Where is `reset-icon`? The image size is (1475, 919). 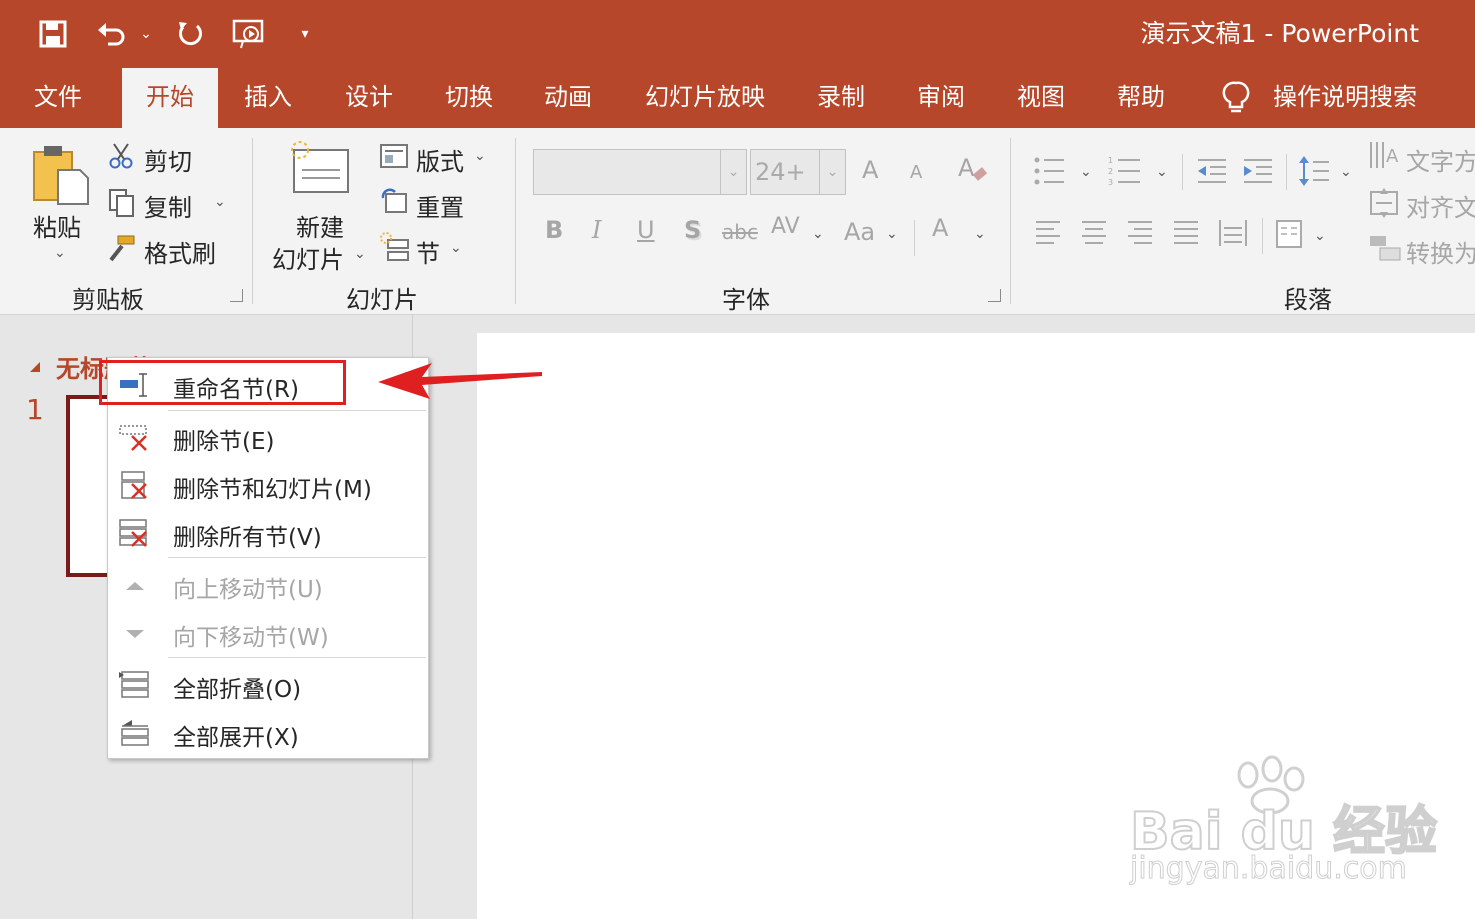
reset-icon is located at coordinates (394, 203).